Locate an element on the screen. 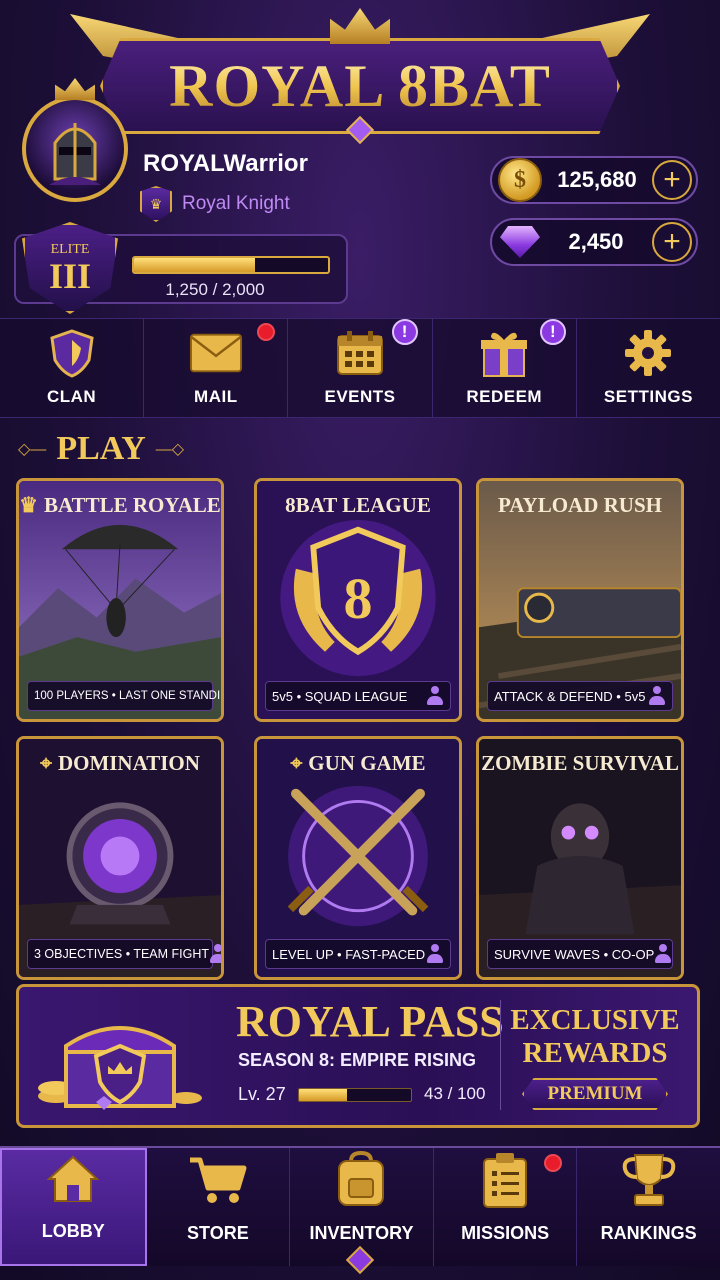  play-title: PLAY is located at coordinates (101, 448).